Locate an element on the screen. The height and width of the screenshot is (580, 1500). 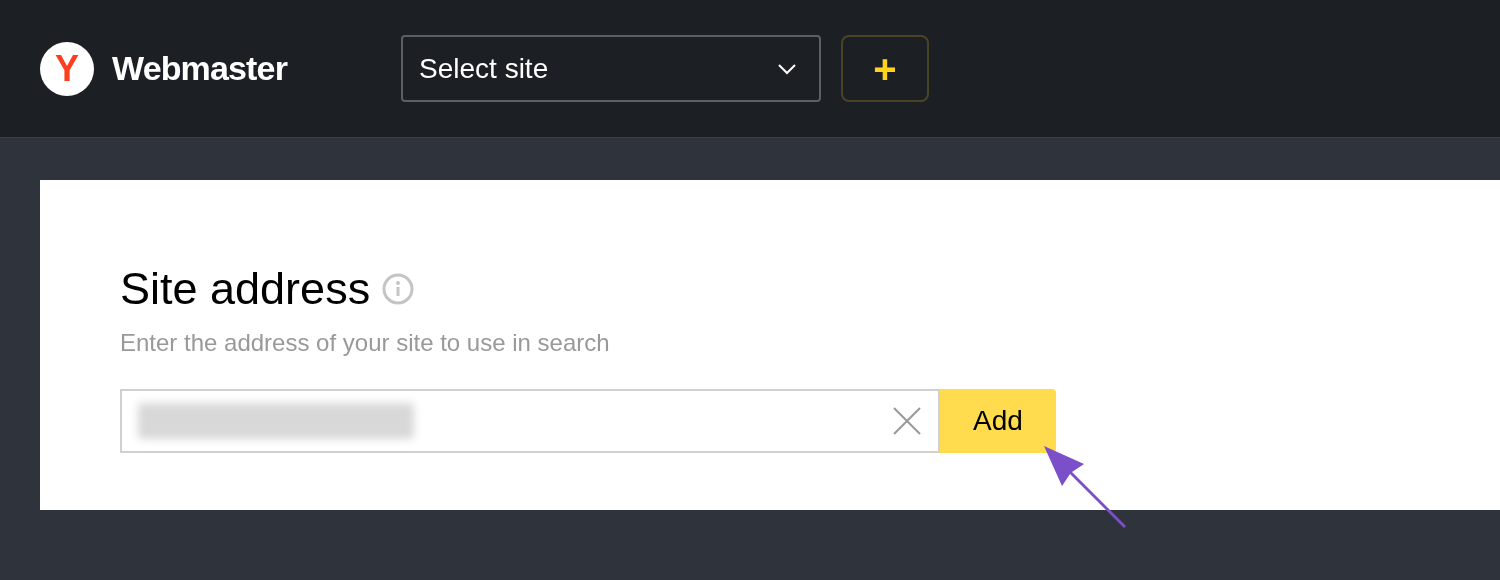
address-field is located at coordinates (530, 421).